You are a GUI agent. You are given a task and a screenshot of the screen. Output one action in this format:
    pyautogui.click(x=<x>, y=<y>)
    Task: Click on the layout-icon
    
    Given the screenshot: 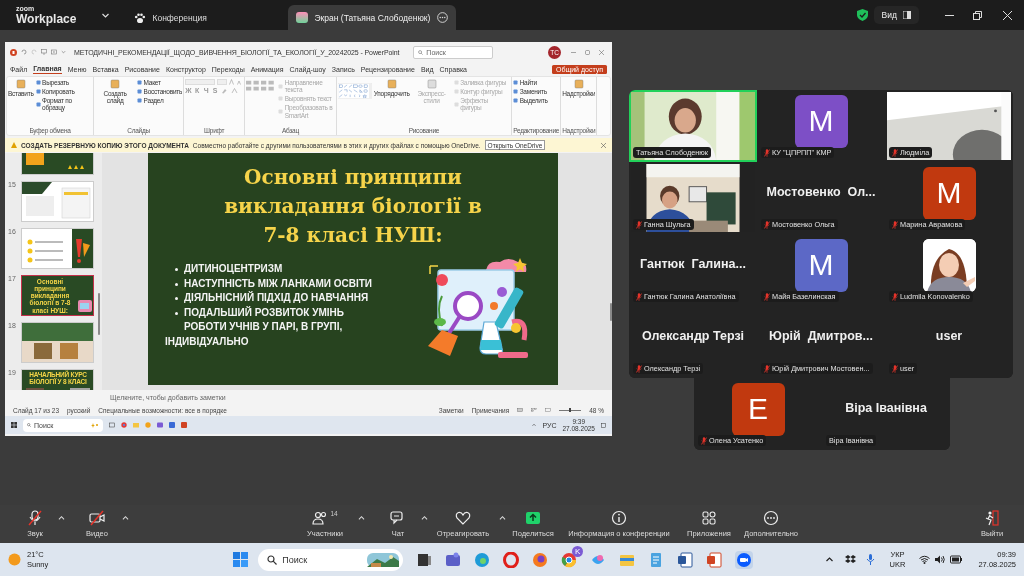 What is the action you would take?
    pyautogui.click(x=907, y=15)
    